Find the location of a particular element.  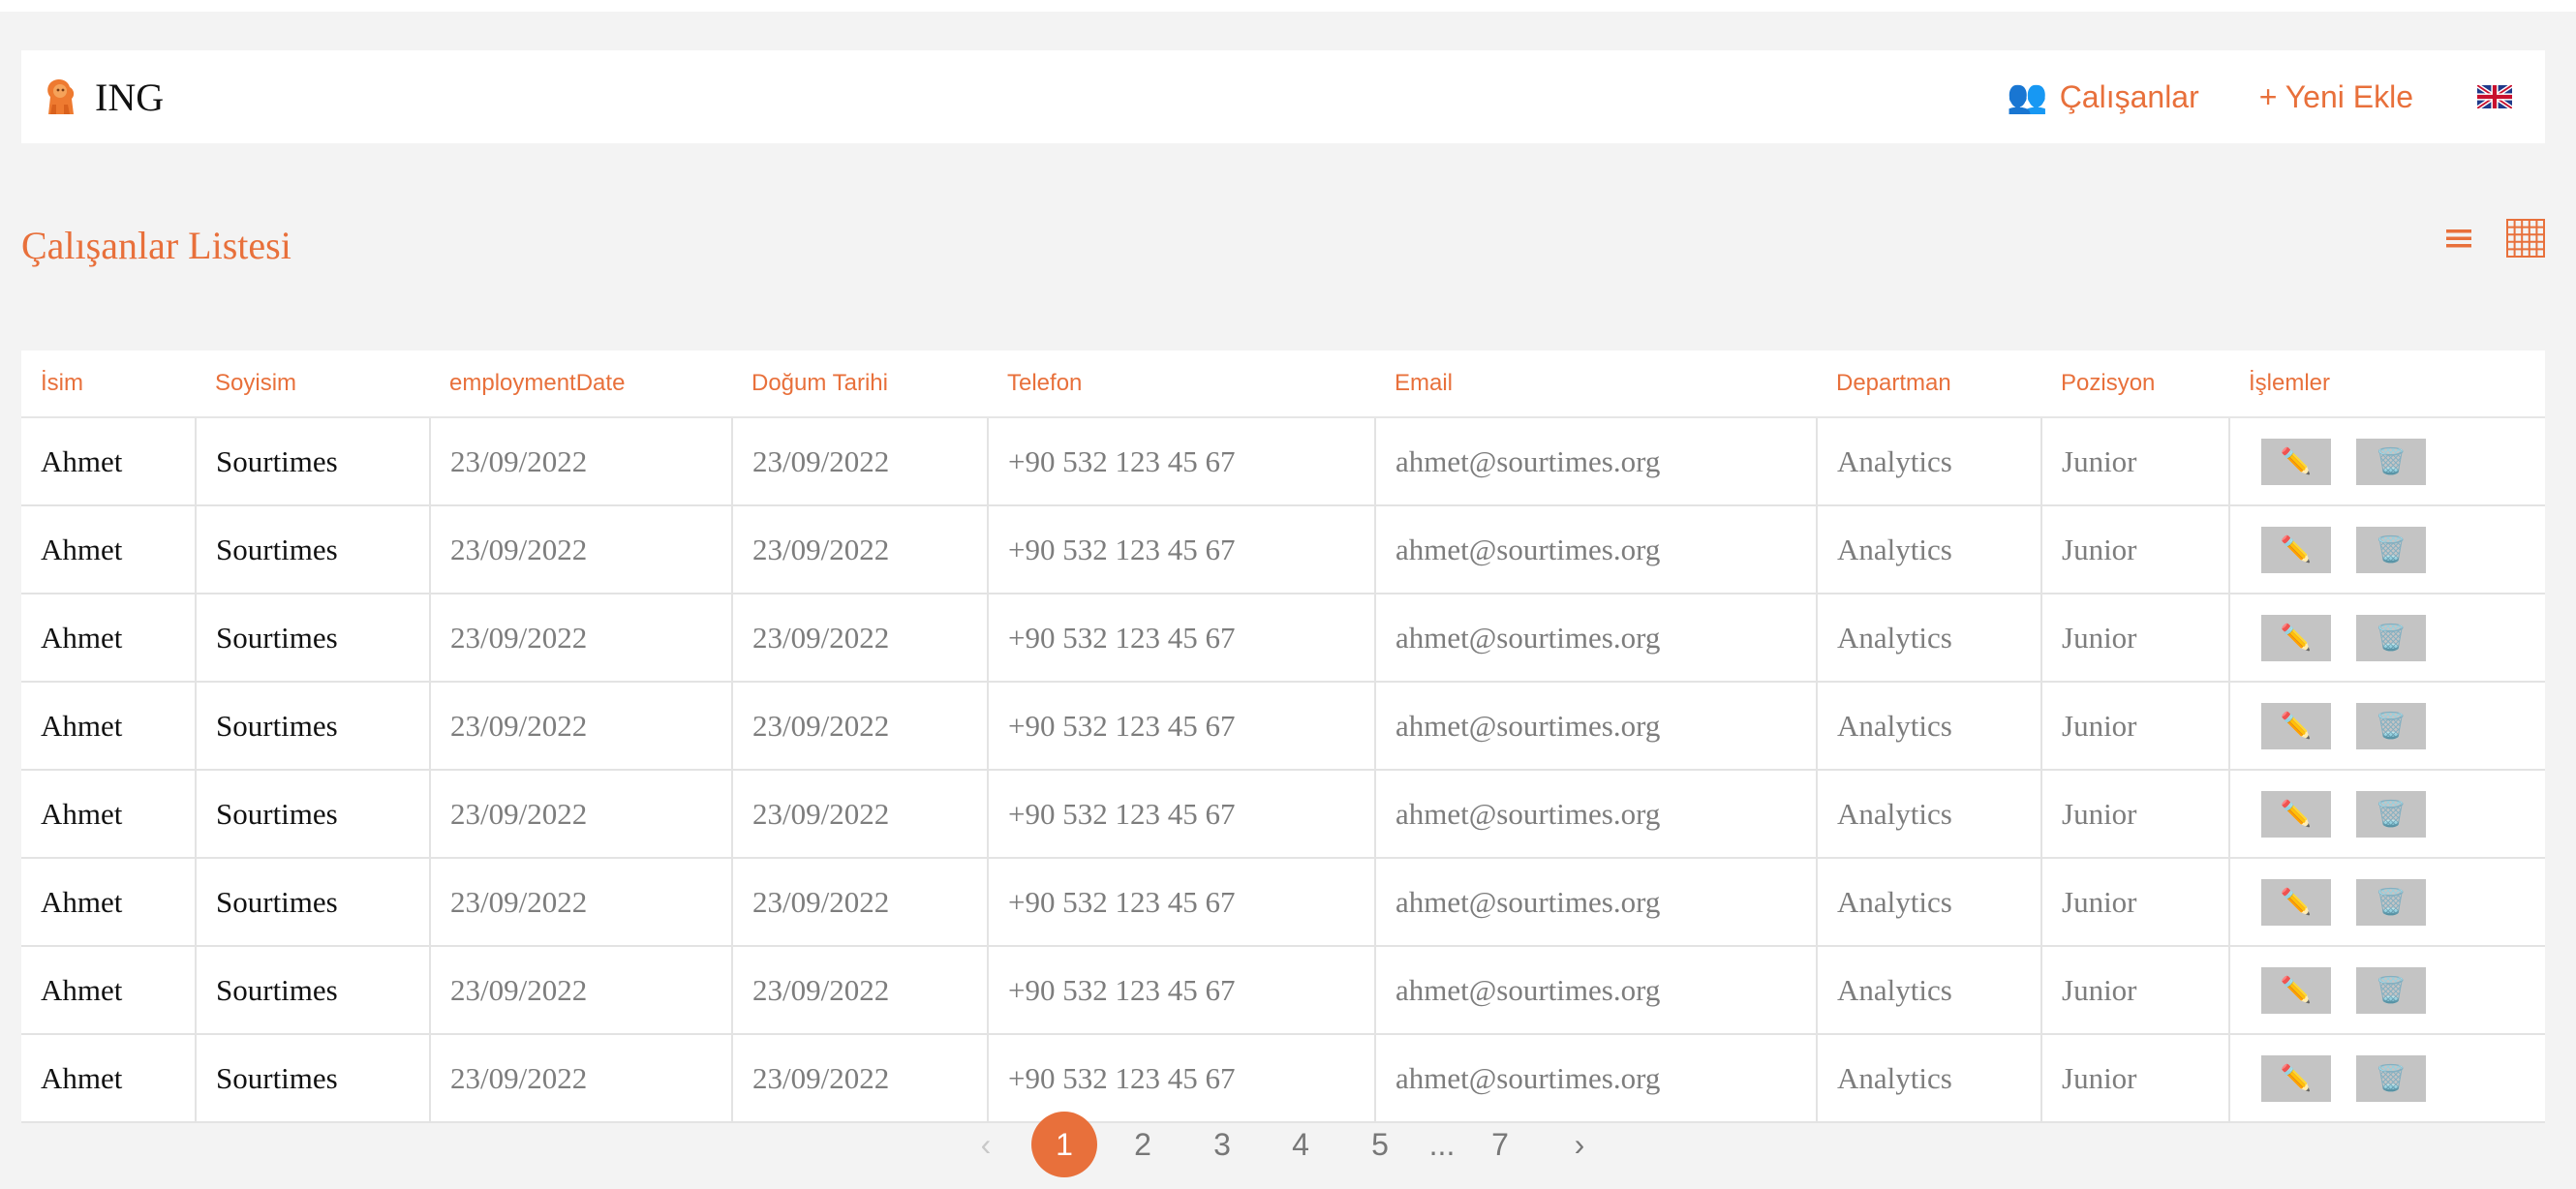

page-button-5: 5 is located at coordinates (1380, 1144).